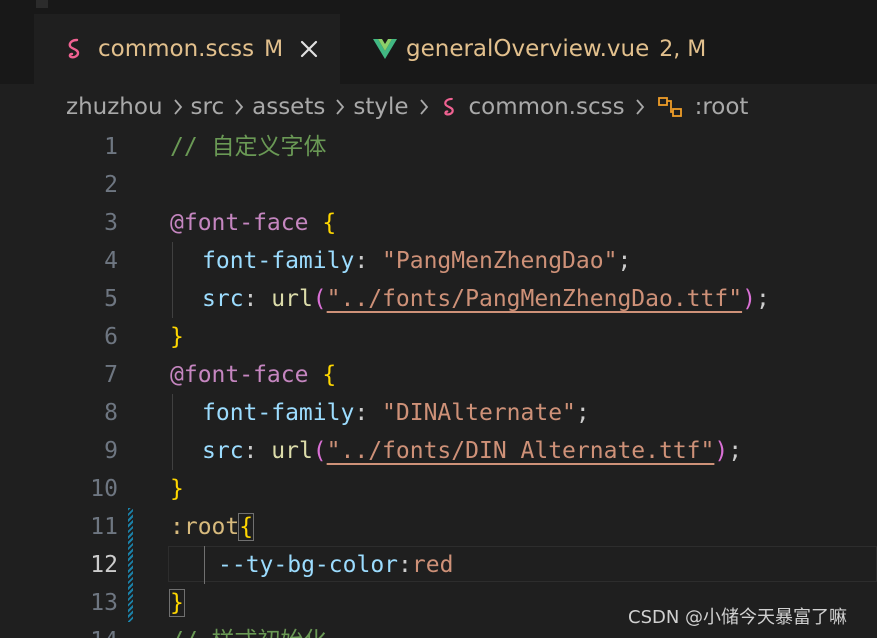 This screenshot has height=638, width=877. Describe the element at coordinates (738, 617) in the screenshot. I see `watermark: CSDN @小储今天暴富了嘛` at that location.